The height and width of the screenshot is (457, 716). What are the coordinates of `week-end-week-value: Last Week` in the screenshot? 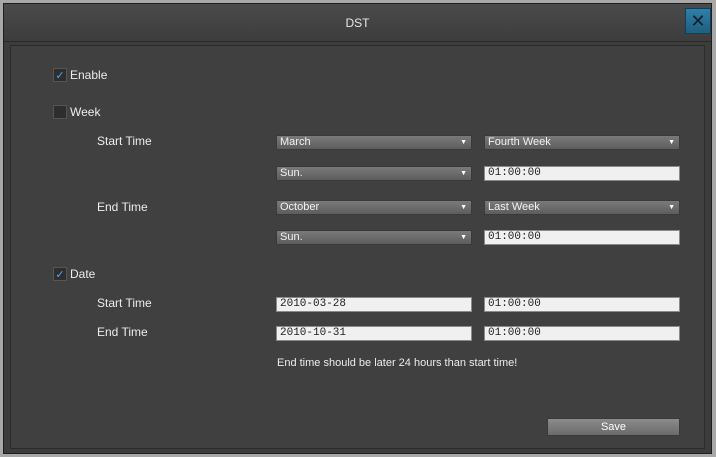 It's located at (514, 207).